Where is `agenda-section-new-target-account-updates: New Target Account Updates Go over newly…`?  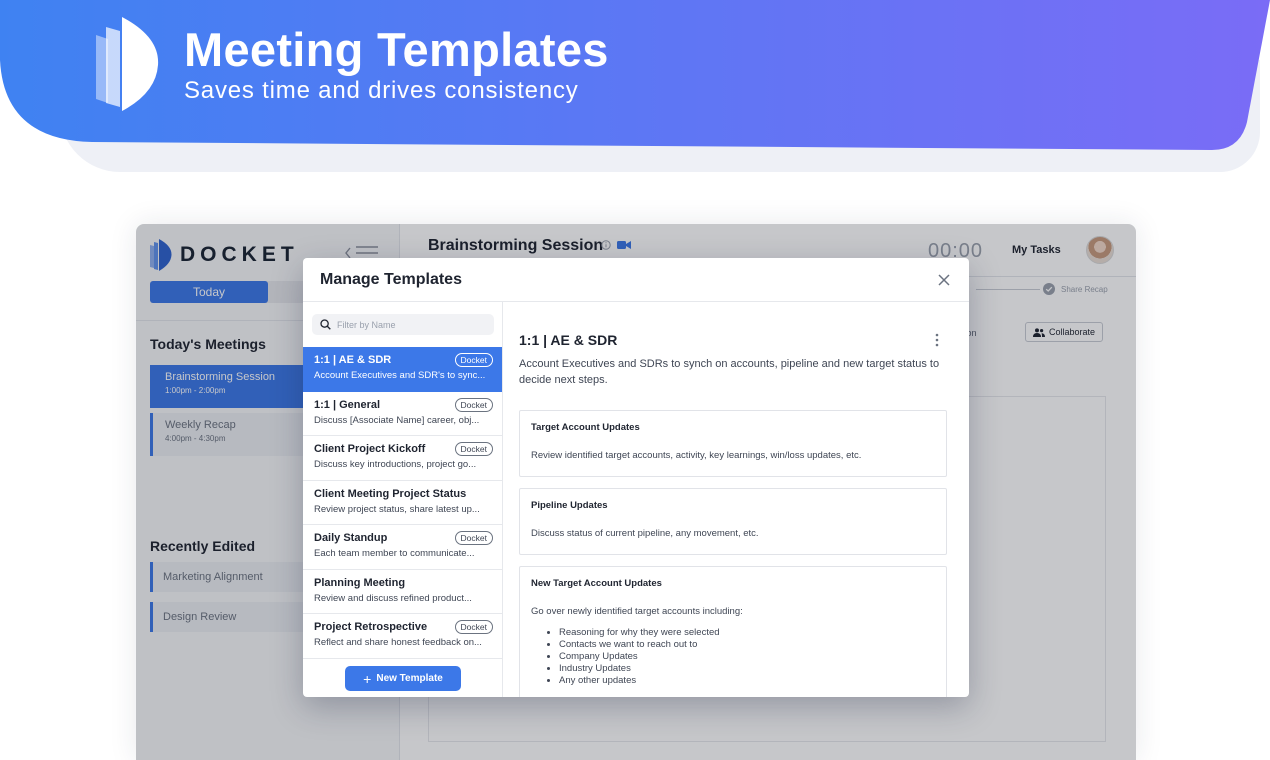
agenda-section-new-target-account-updates: New Target Account Updates Go over newly… is located at coordinates (733, 631).